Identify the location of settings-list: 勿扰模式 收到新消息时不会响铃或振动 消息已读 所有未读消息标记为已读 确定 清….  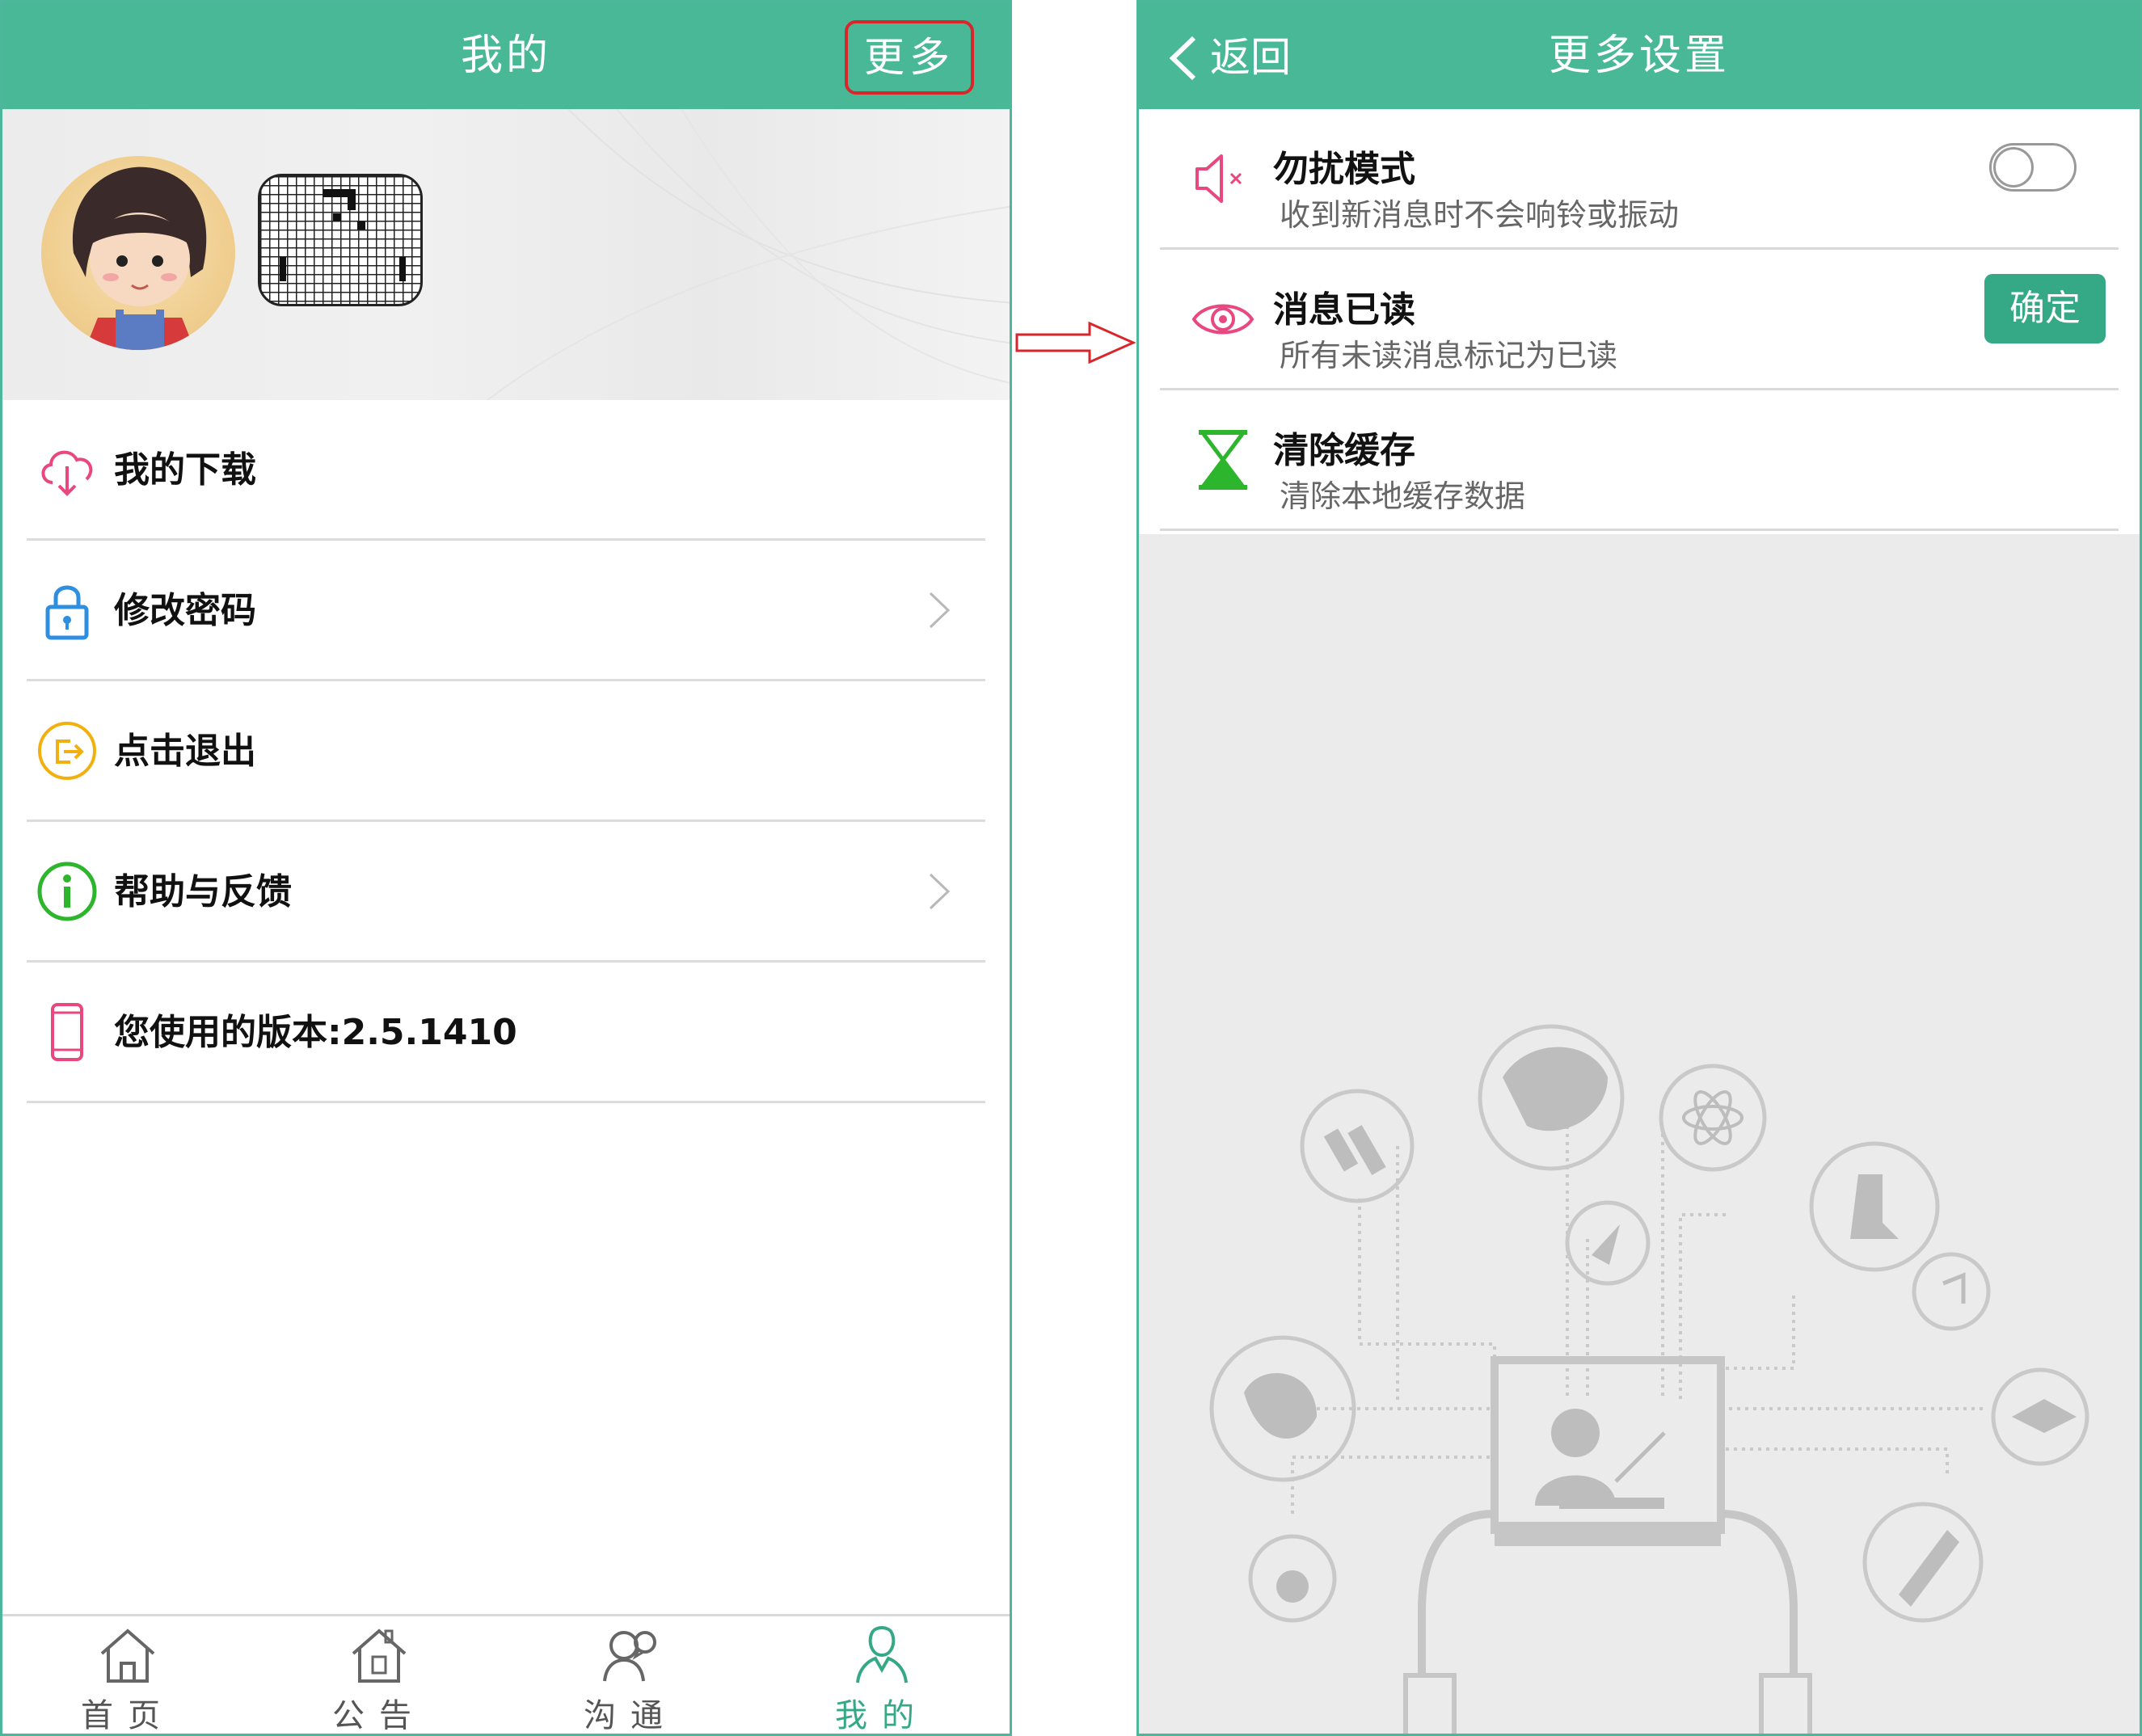
(1640, 321).